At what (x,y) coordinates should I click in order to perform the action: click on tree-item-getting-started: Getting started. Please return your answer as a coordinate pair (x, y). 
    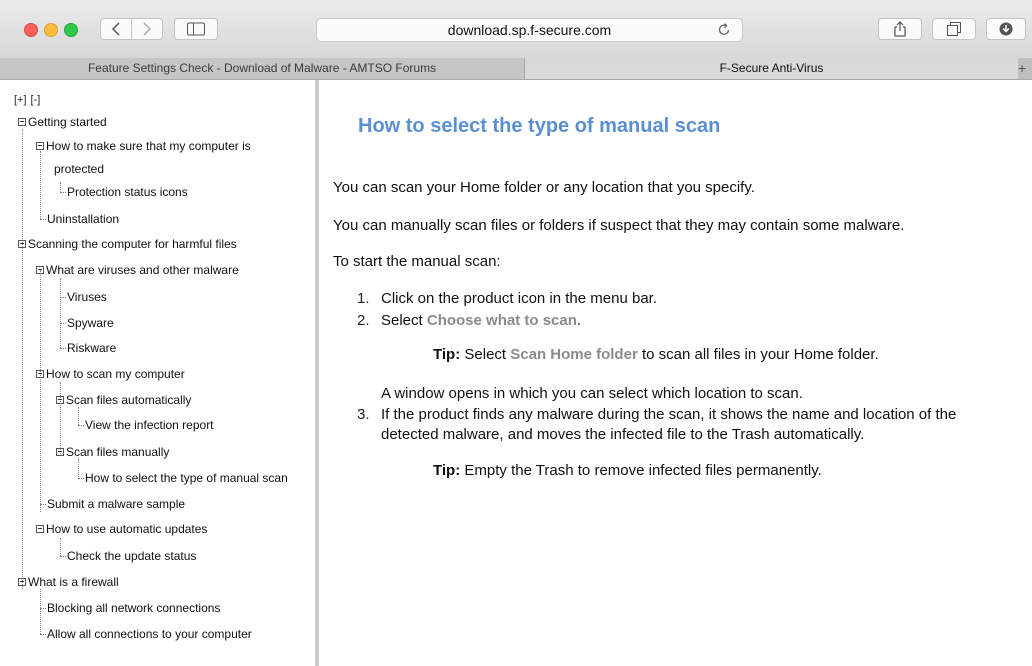
    Looking at the image, I should click on (62, 122).